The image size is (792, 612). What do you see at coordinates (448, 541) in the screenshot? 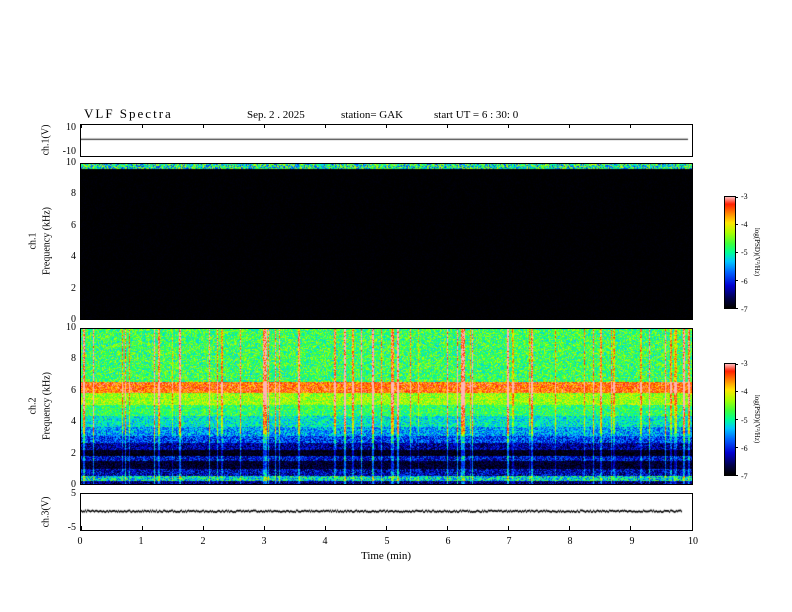
I see `x-tick-label: 6` at bounding box center [448, 541].